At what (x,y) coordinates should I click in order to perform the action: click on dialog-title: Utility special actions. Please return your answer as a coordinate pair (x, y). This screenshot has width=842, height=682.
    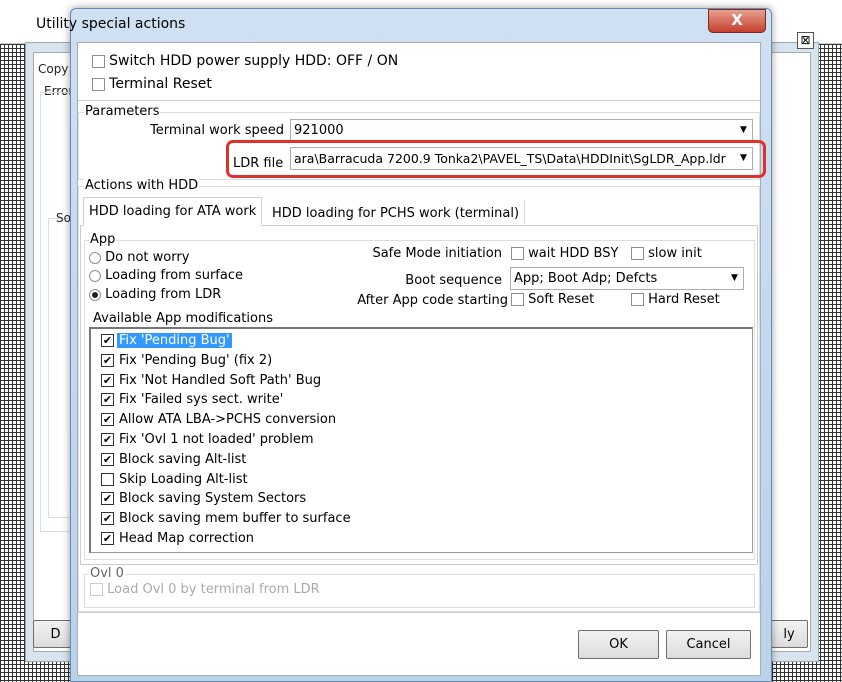
    Looking at the image, I should click on (111, 24).